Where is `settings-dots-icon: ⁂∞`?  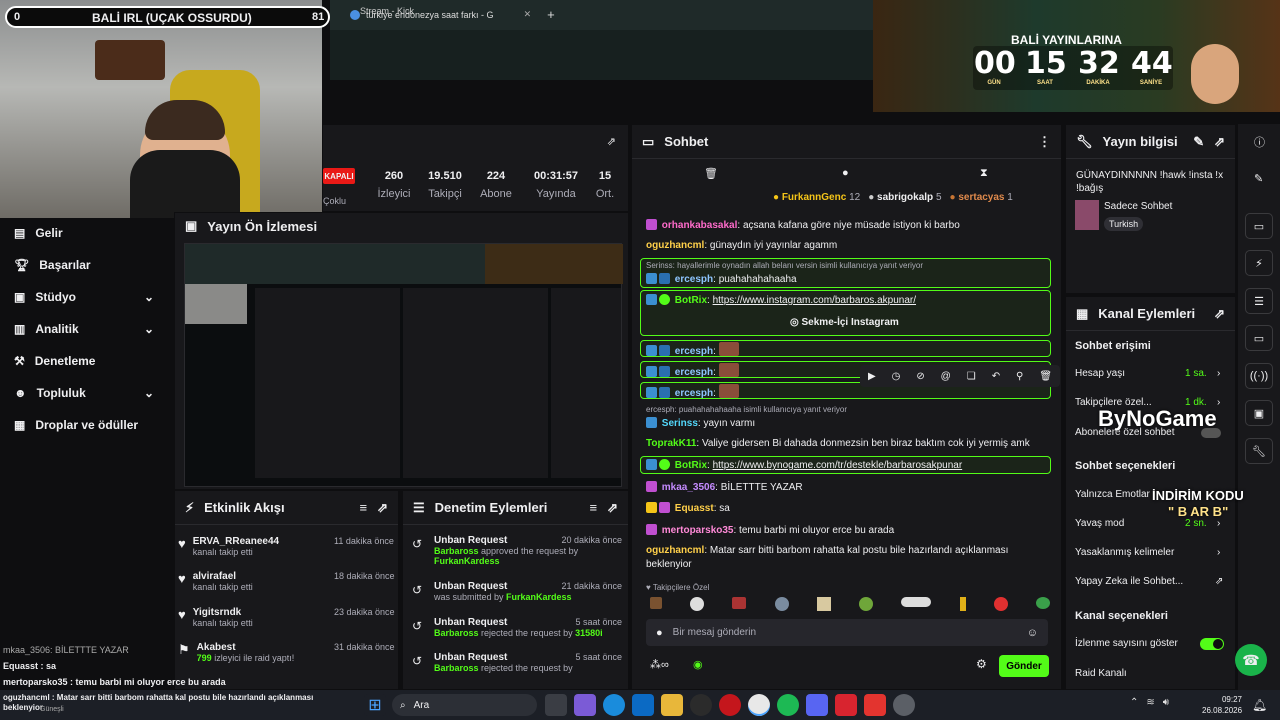 settings-dots-icon: ⁂∞ is located at coordinates (659, 664).